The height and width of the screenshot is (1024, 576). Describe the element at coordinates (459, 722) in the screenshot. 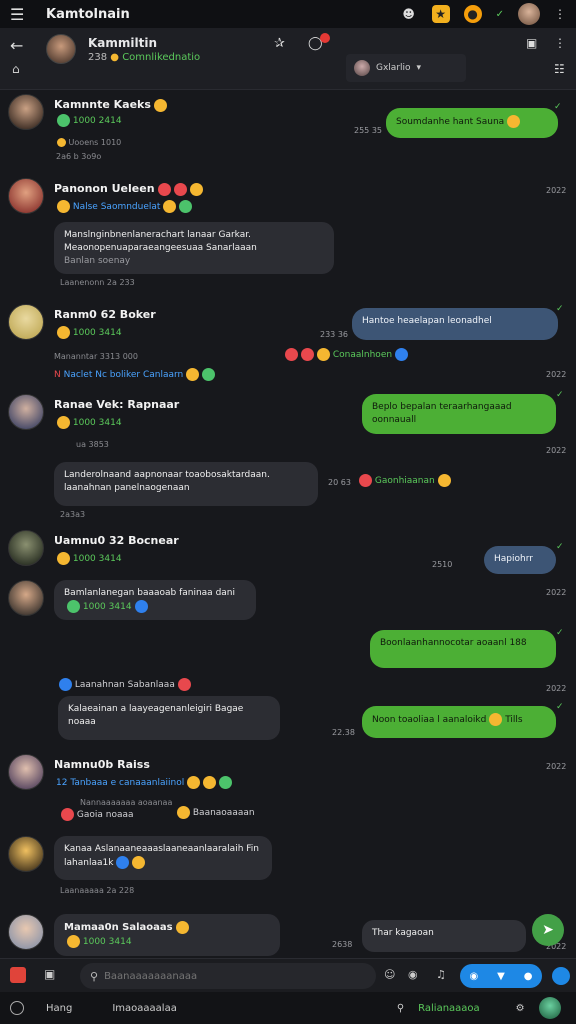

I see `outgoing-bubble: Noon toaoliaa l aanaloikd Tills` at that location.